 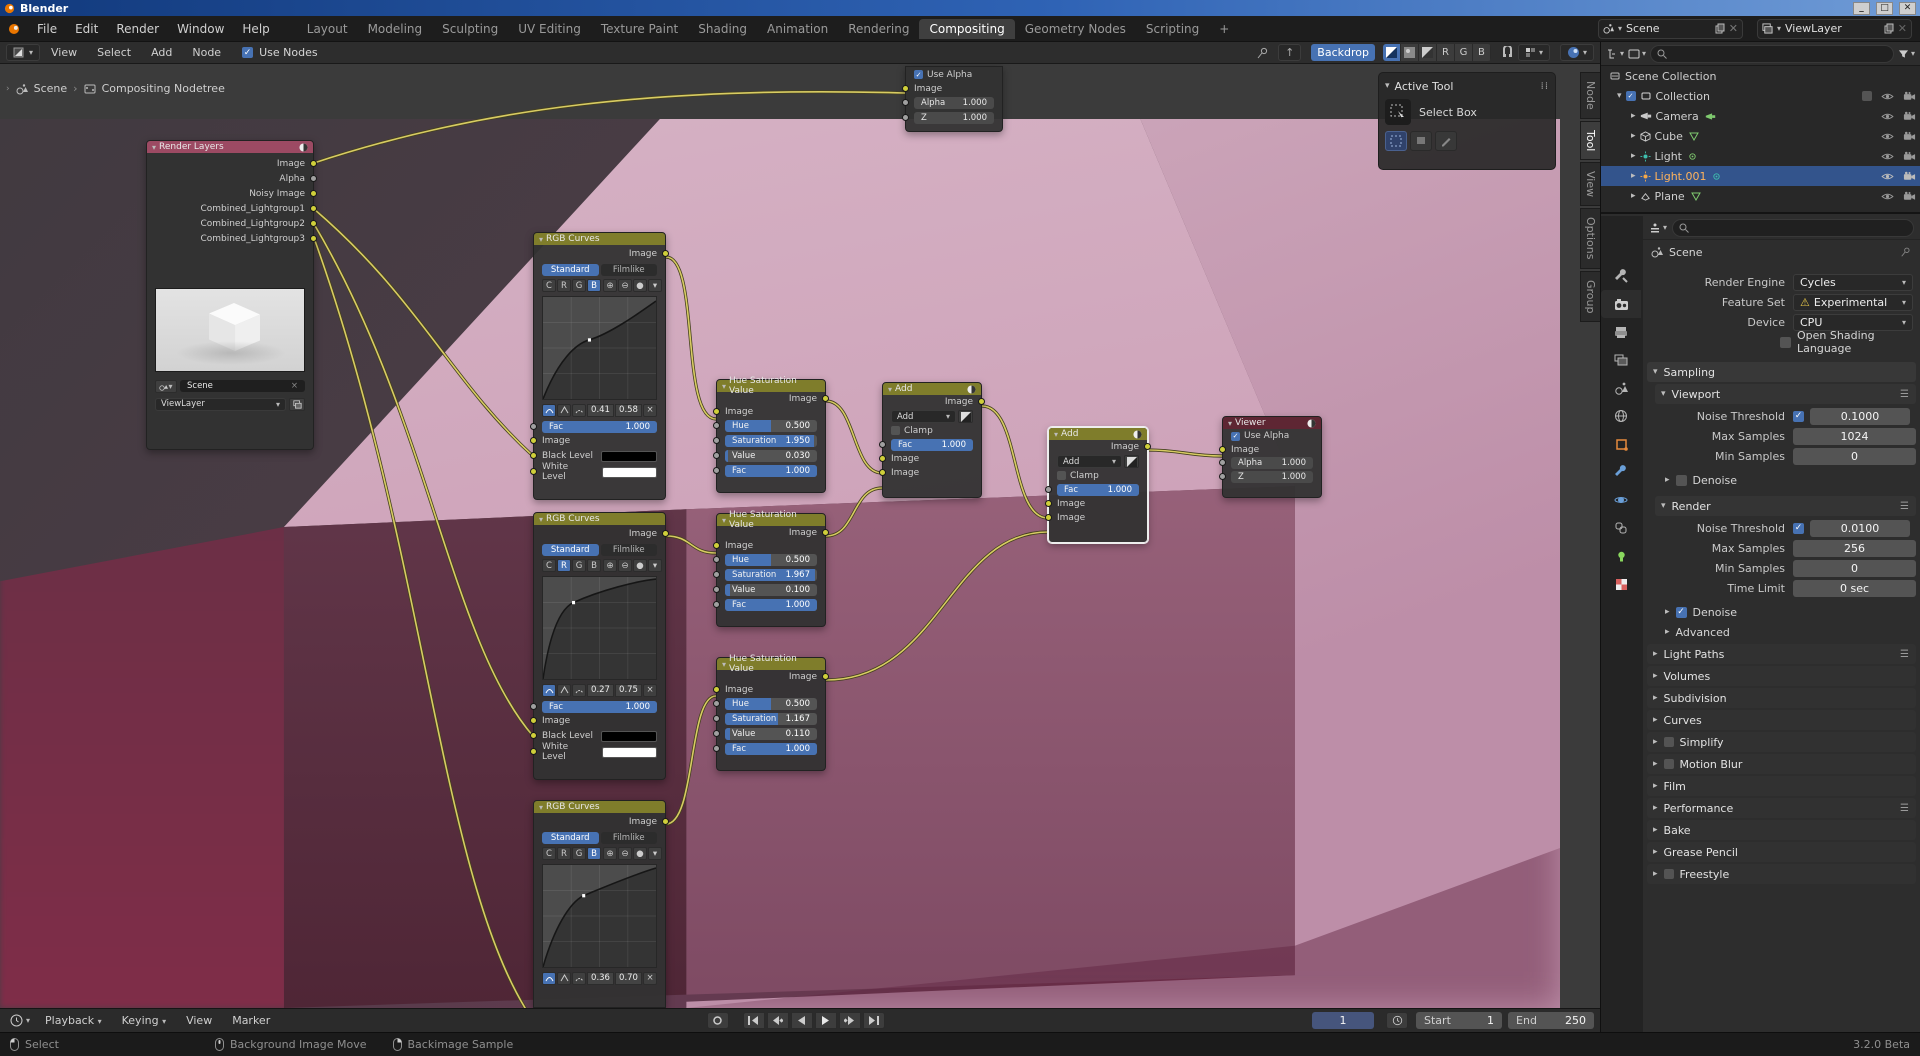 What do you see at coordinates (628, 978) in the screenshot?
I see `point-y-field: 0.70` at bounding box center [628, 978].